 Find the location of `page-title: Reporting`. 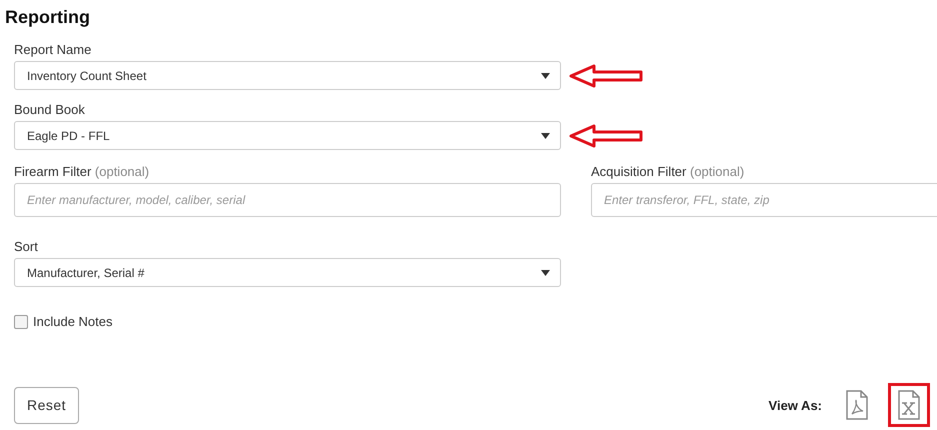

page-title: Reporting is located at coordinates (47, 17).